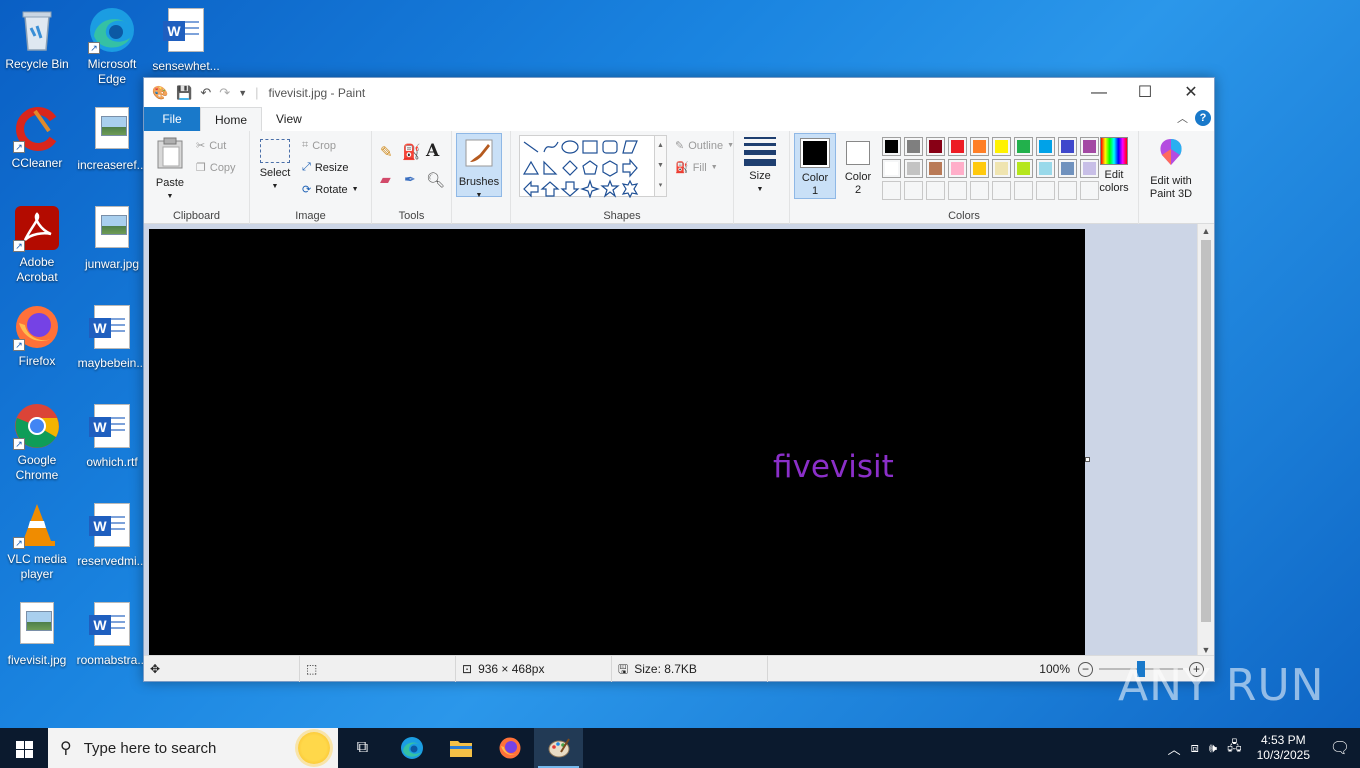 The width and height of the screenshot is (1360, 768). What do you see at coordinates (112, 238) in the screenshot?
I see `desktop-icon-junwar-jpg: junwar.jpg` at bounding box center [112, 238].